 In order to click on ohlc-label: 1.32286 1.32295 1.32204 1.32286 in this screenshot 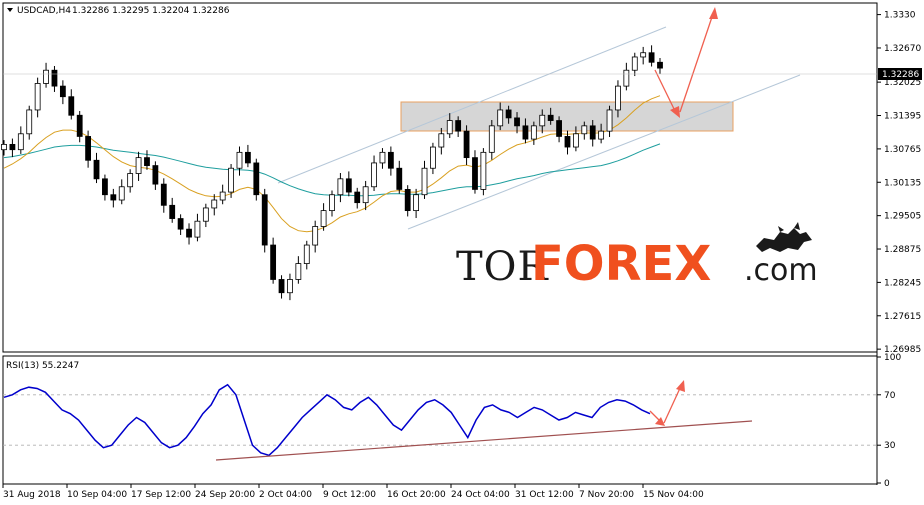, I will do `click(151, 11)`.